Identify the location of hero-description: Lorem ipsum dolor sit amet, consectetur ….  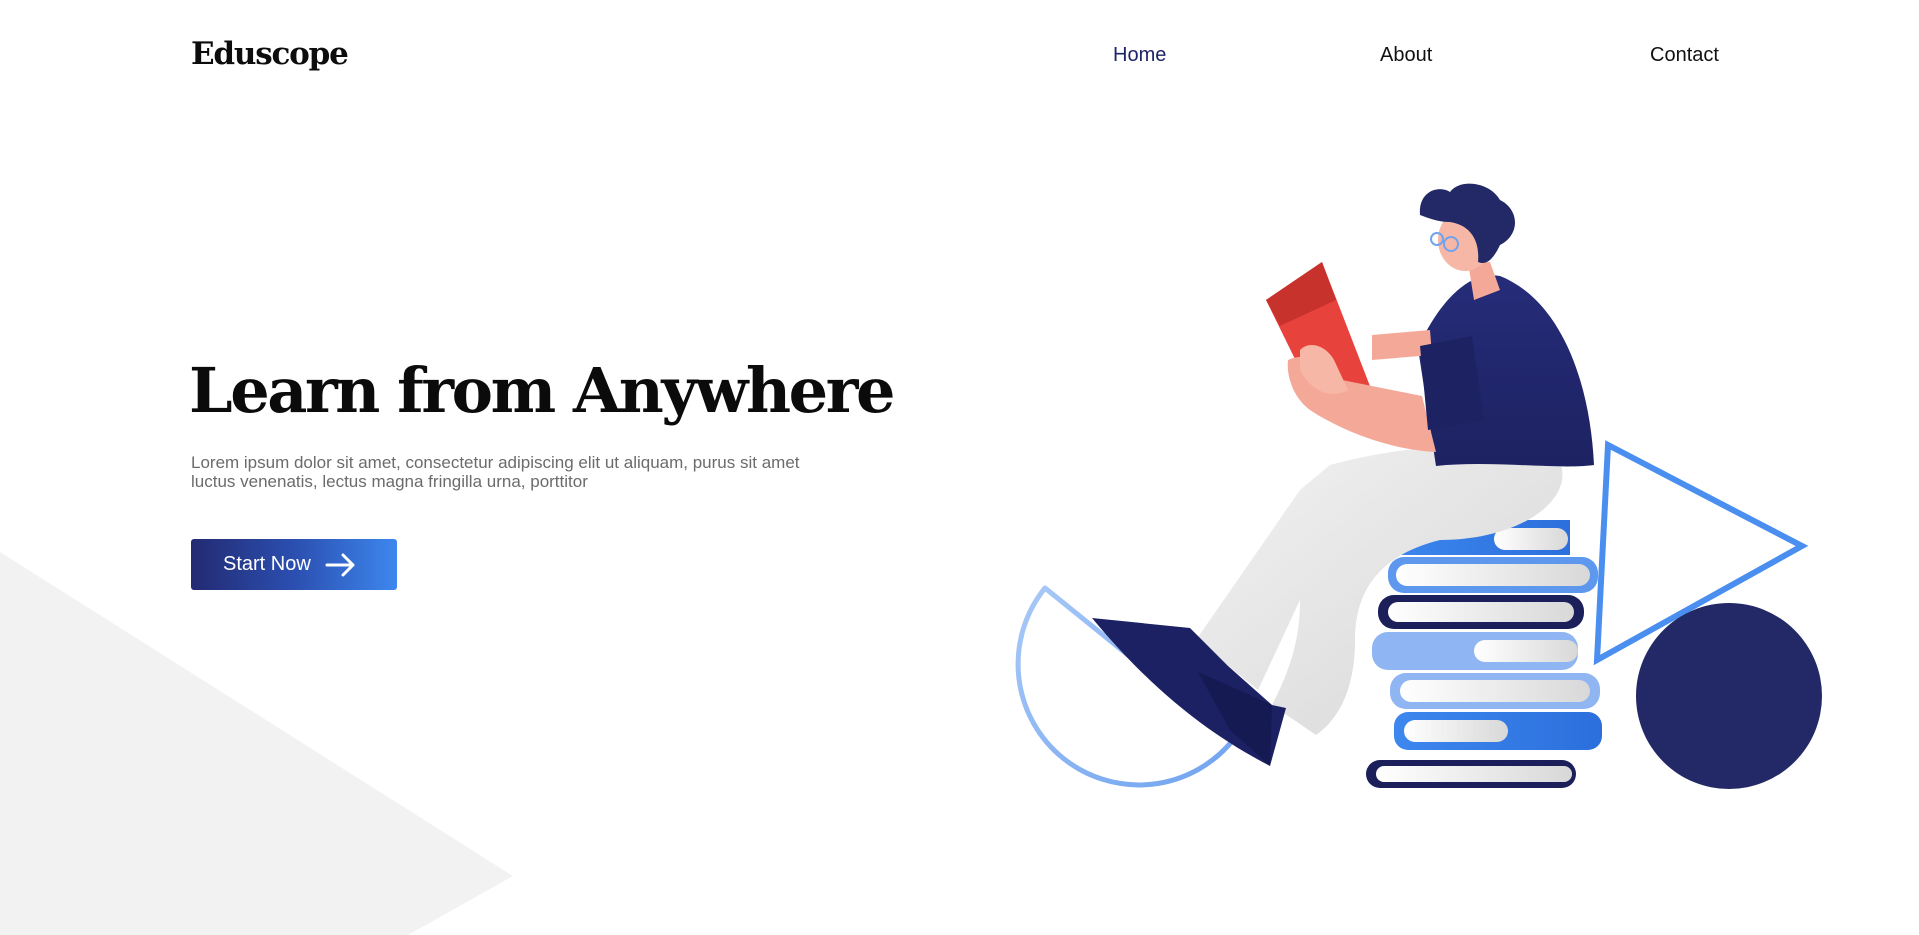
(495, 472).